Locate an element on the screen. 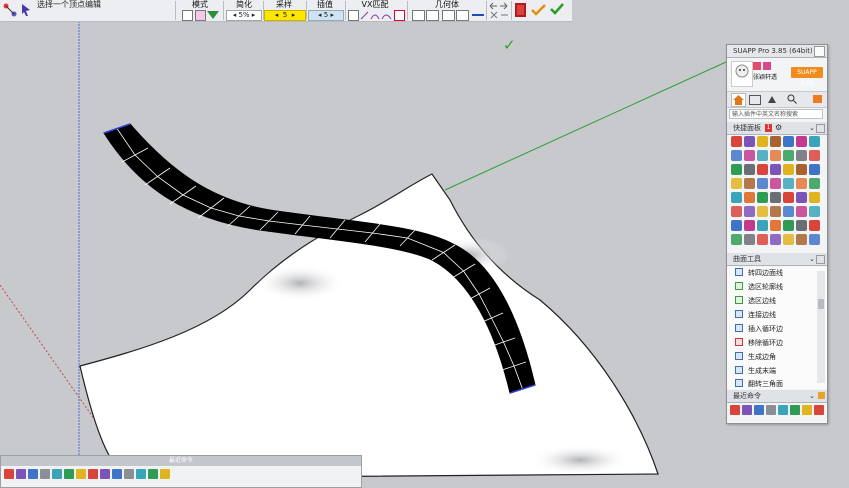 This screenshot has height=488, width=849. recent-header: 最近命令 ⌄ is located at coordinates (777, 396).